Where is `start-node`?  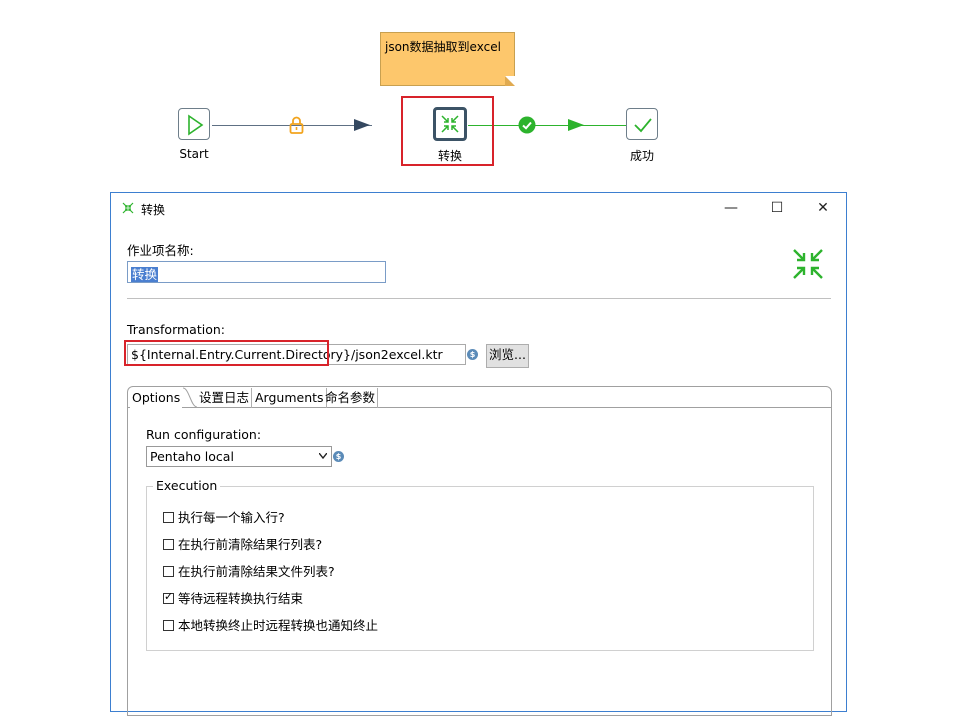
start-node is located at coordinates (194, 124).